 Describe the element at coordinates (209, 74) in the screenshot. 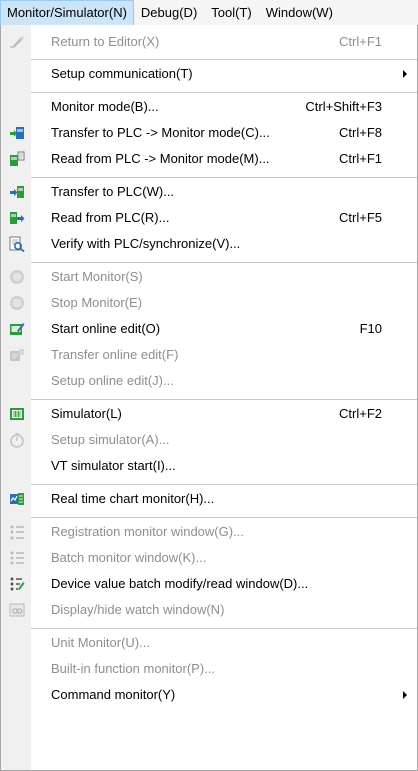

I see `menu-item-setup-communication: Setup communication(T)` at that location.